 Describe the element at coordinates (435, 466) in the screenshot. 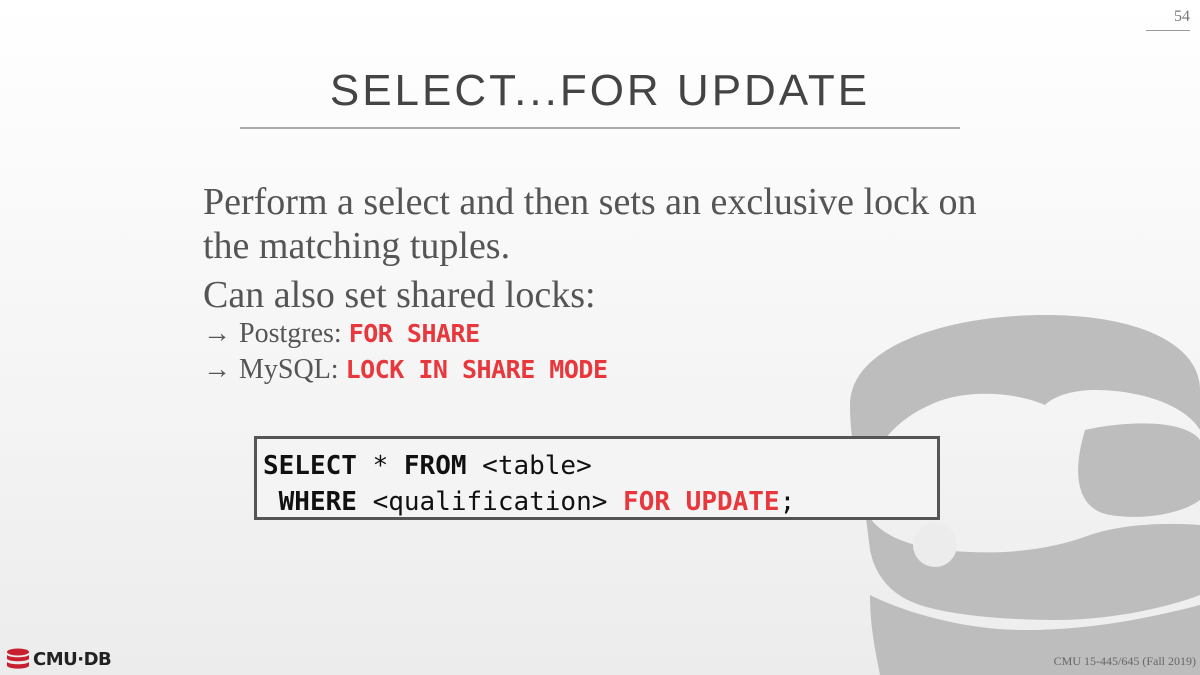

I see `sql-keyword: FROM` at that location.